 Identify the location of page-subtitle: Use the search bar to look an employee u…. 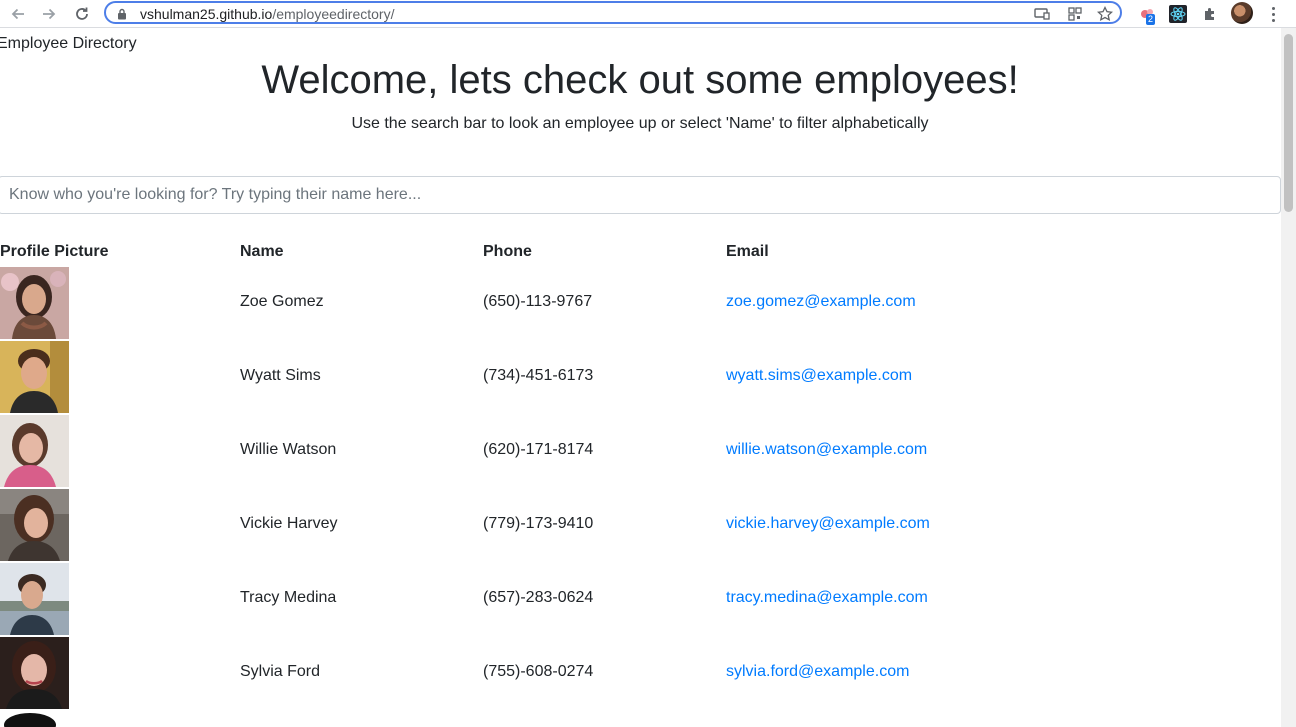
(640, 123).